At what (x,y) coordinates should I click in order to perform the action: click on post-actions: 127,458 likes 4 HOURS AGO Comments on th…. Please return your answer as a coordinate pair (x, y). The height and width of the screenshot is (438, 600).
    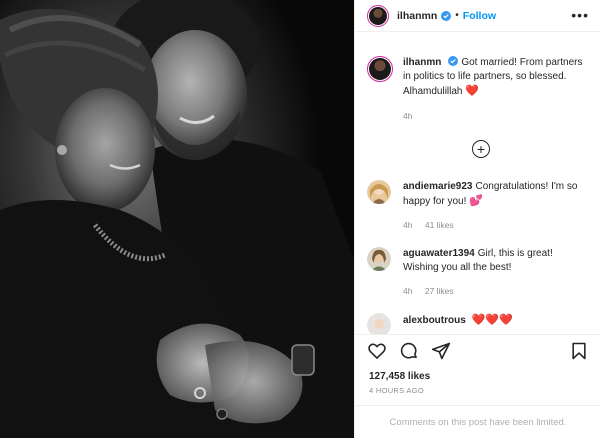
    Looking at the image, I should click on (477, 386).